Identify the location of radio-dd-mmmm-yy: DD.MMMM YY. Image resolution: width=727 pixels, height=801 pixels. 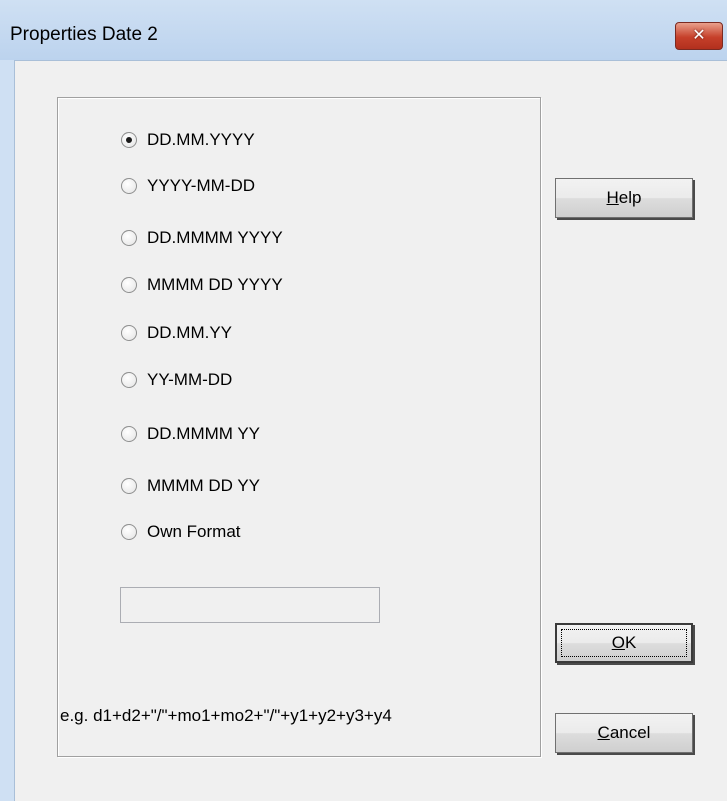
(190, 434).